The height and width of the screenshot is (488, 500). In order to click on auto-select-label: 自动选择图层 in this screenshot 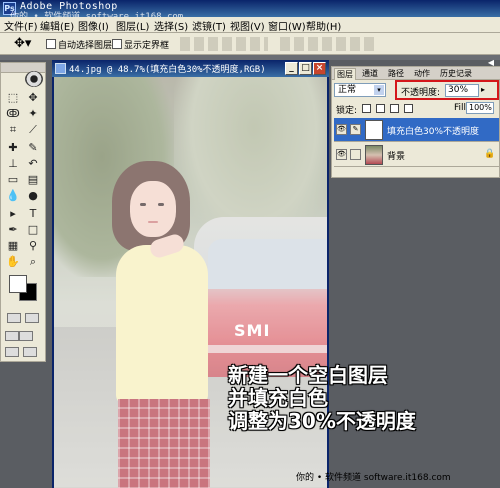, I will do `click(85, 46)`.